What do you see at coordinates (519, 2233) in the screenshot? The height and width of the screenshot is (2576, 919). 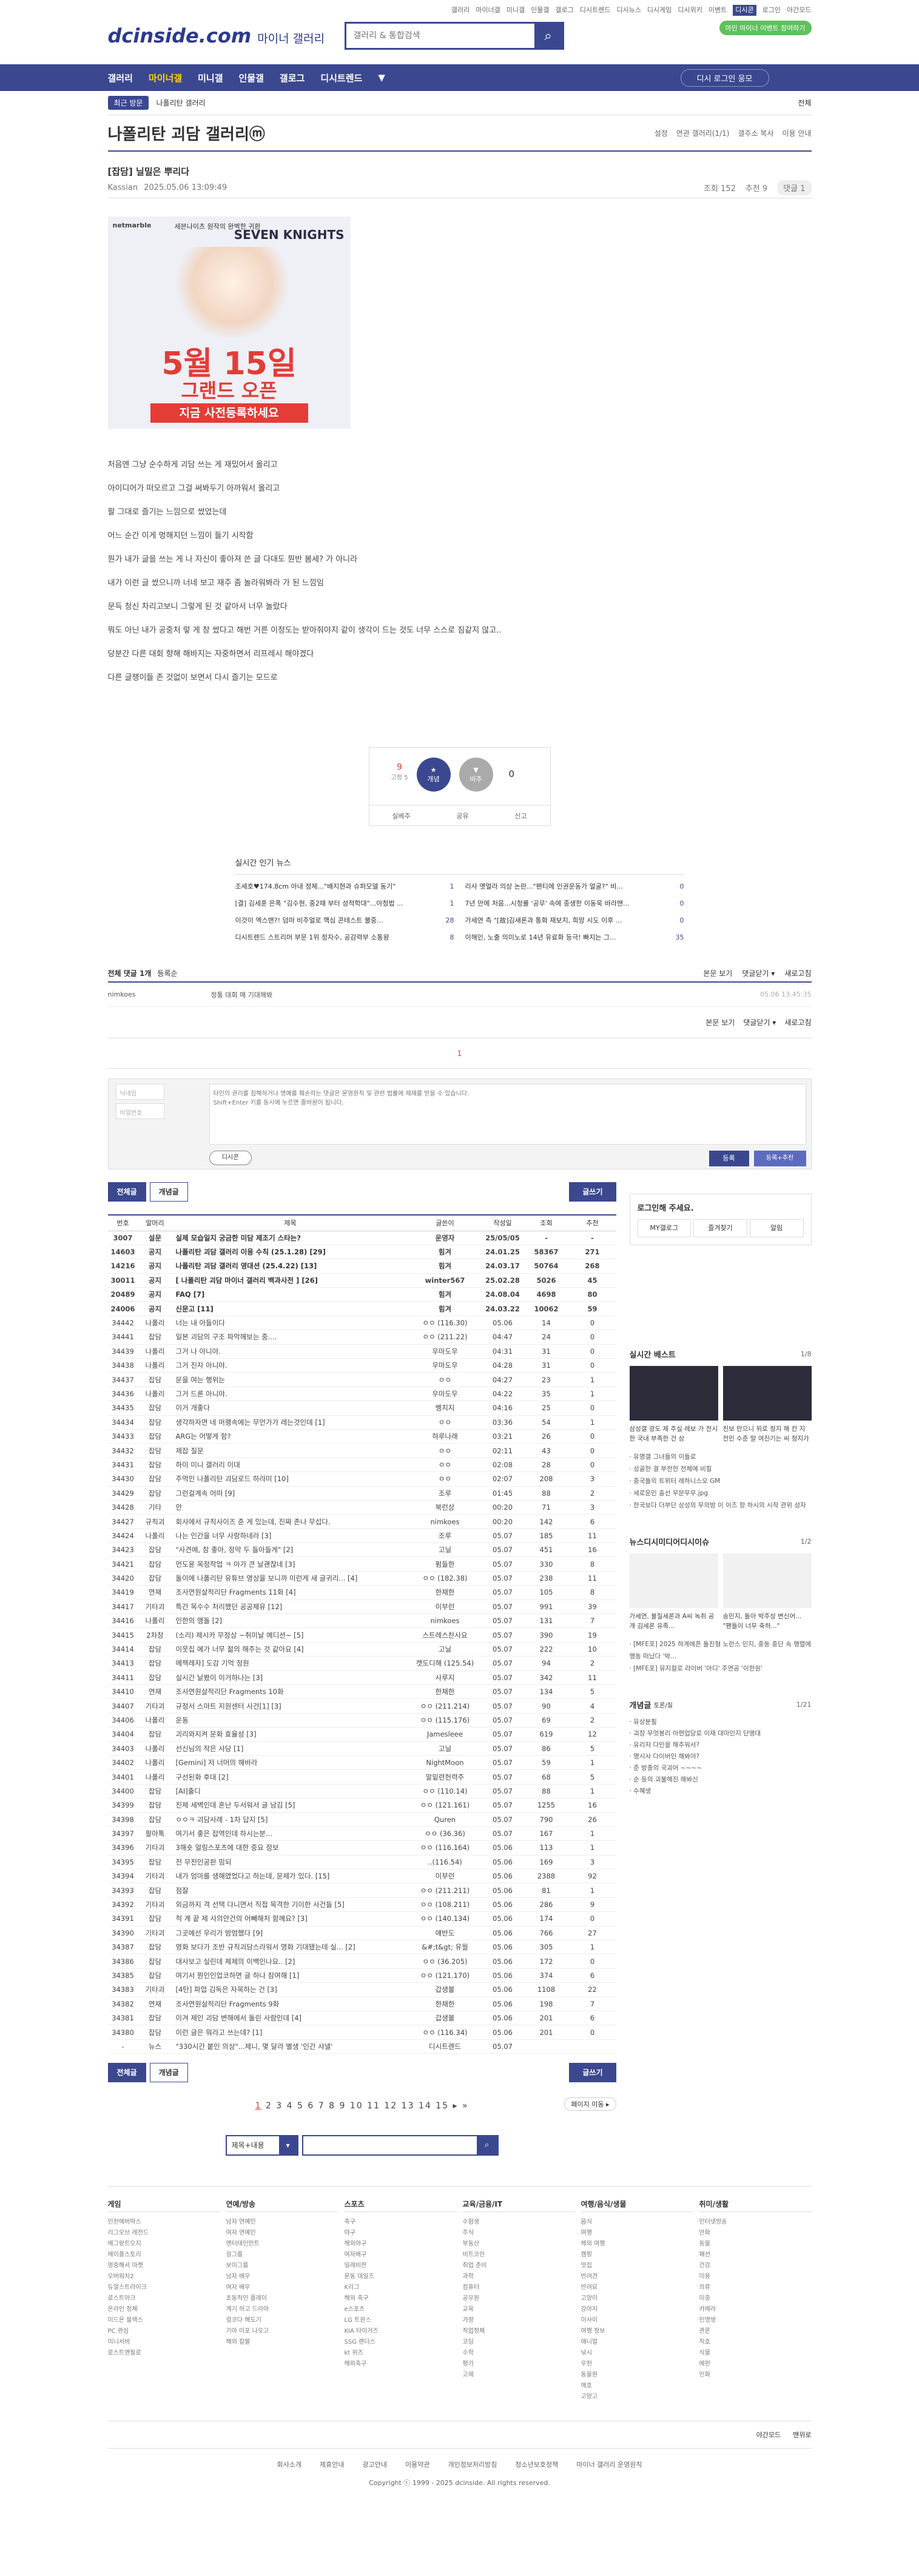 I see `footer-link: 주식` at bounding box center [519, 2233].